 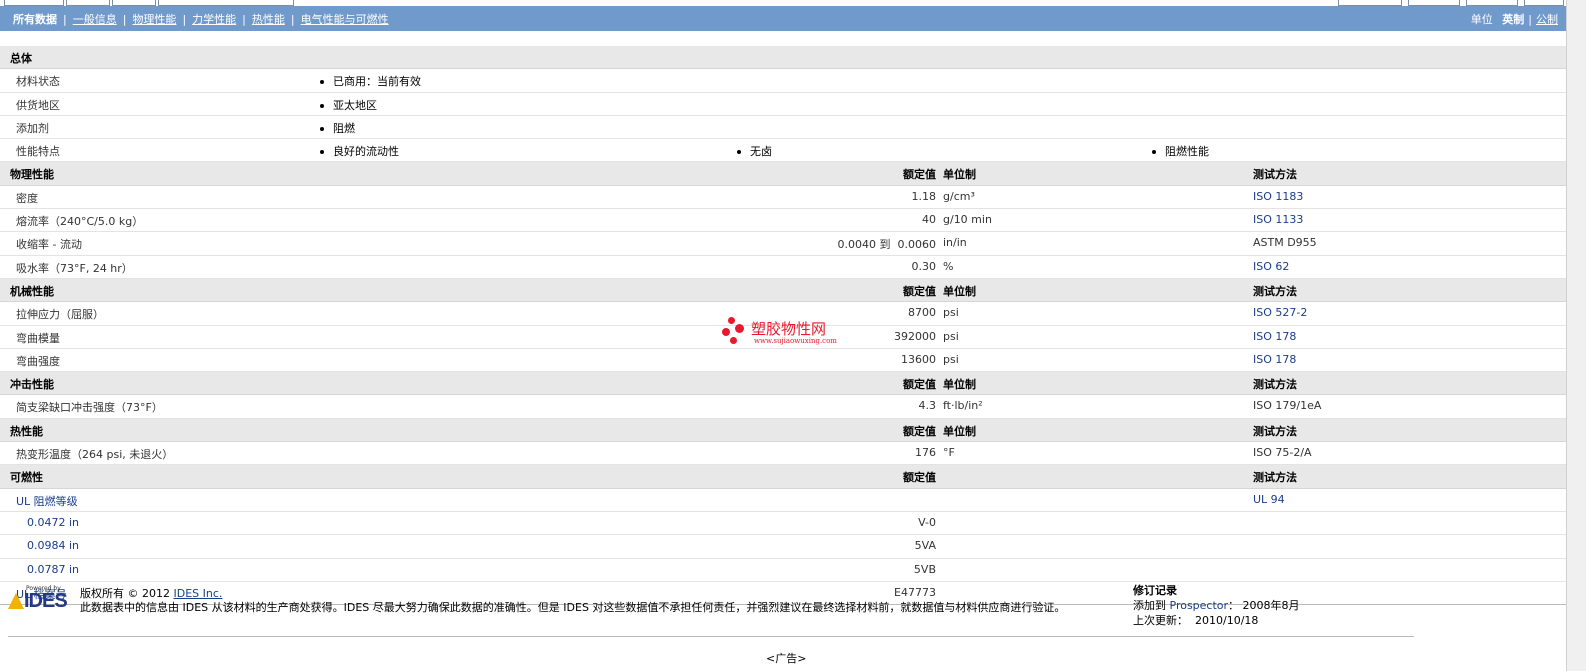 What do you see at coordinates (53, 522) in the screenshot?
I see `thickness-label: 0.0472 in` at bounding box center [53, 522].